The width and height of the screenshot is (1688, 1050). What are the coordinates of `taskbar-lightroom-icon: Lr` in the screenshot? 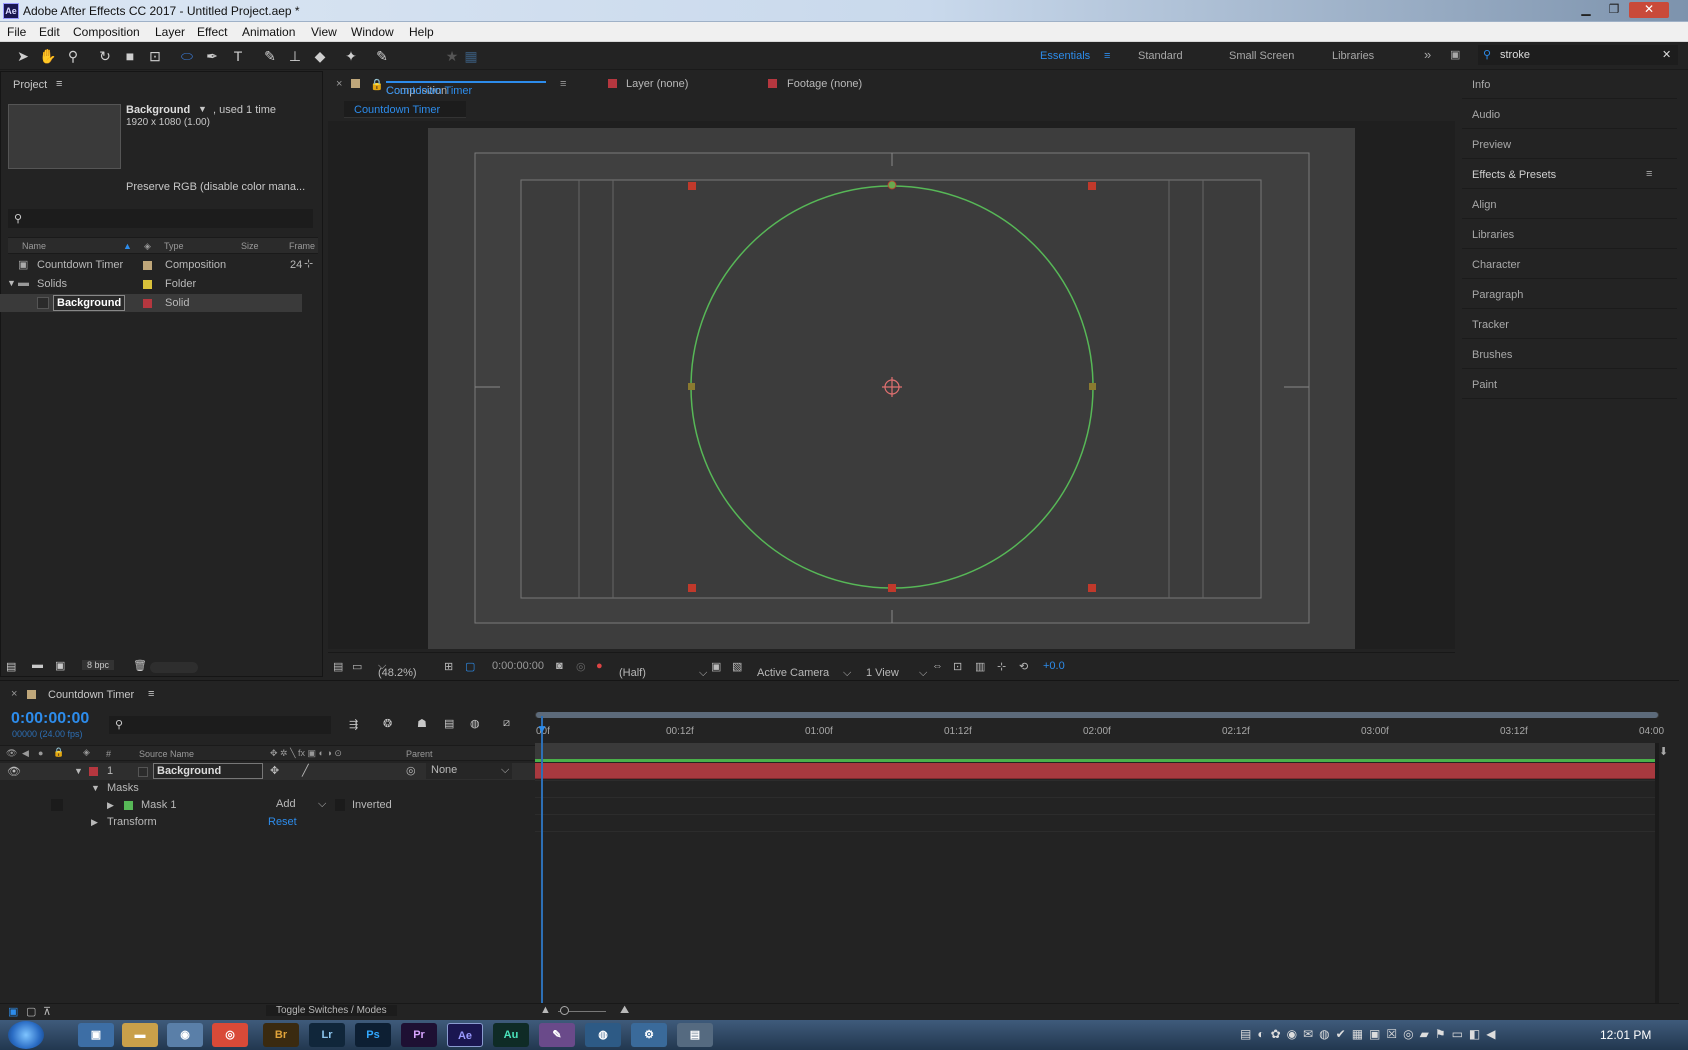 It's located at (327, 1035).